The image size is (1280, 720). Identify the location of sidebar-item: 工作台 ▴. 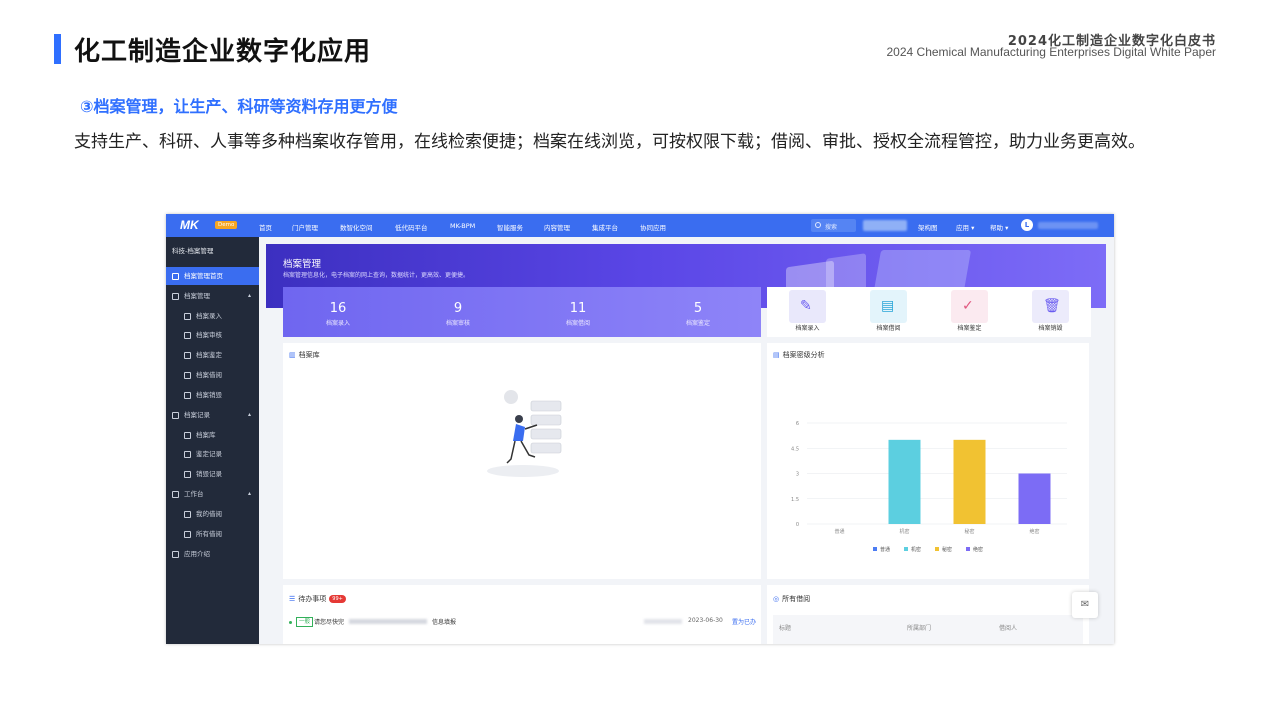
(212, 494).